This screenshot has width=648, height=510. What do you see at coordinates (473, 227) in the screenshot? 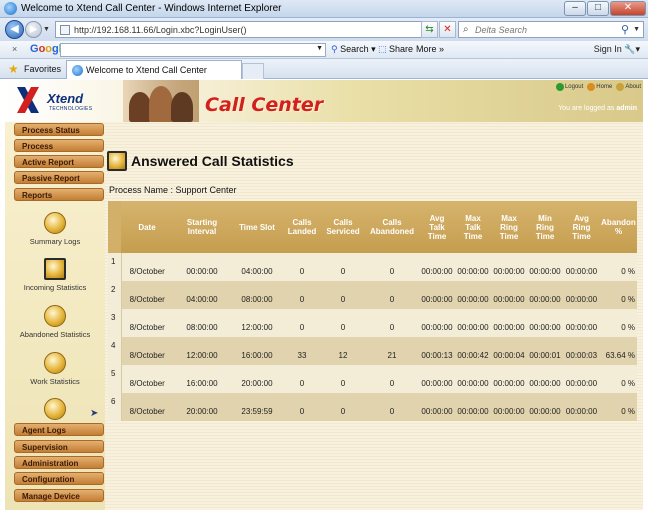
I see `column-header: Max Talk Time` at bounding box center [473, 227].